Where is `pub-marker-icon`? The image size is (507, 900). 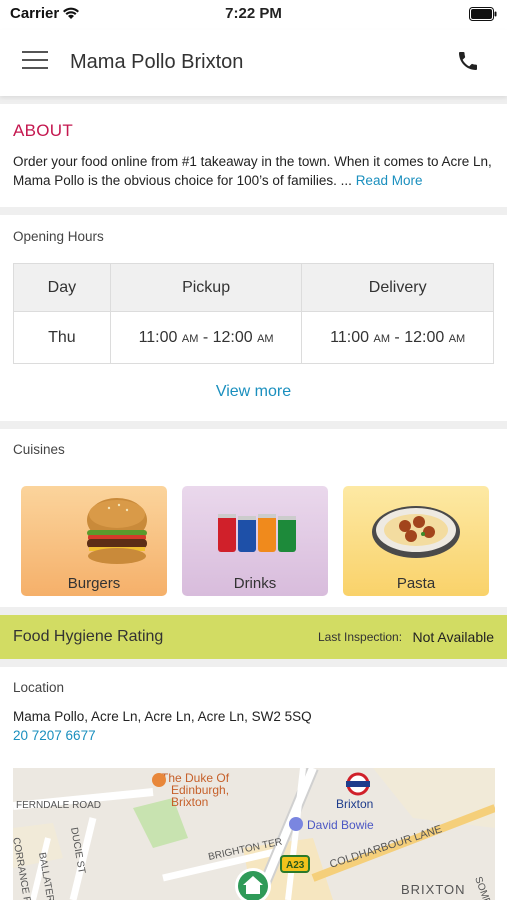
pub-marker-icon is located at coordinates (159, 780).